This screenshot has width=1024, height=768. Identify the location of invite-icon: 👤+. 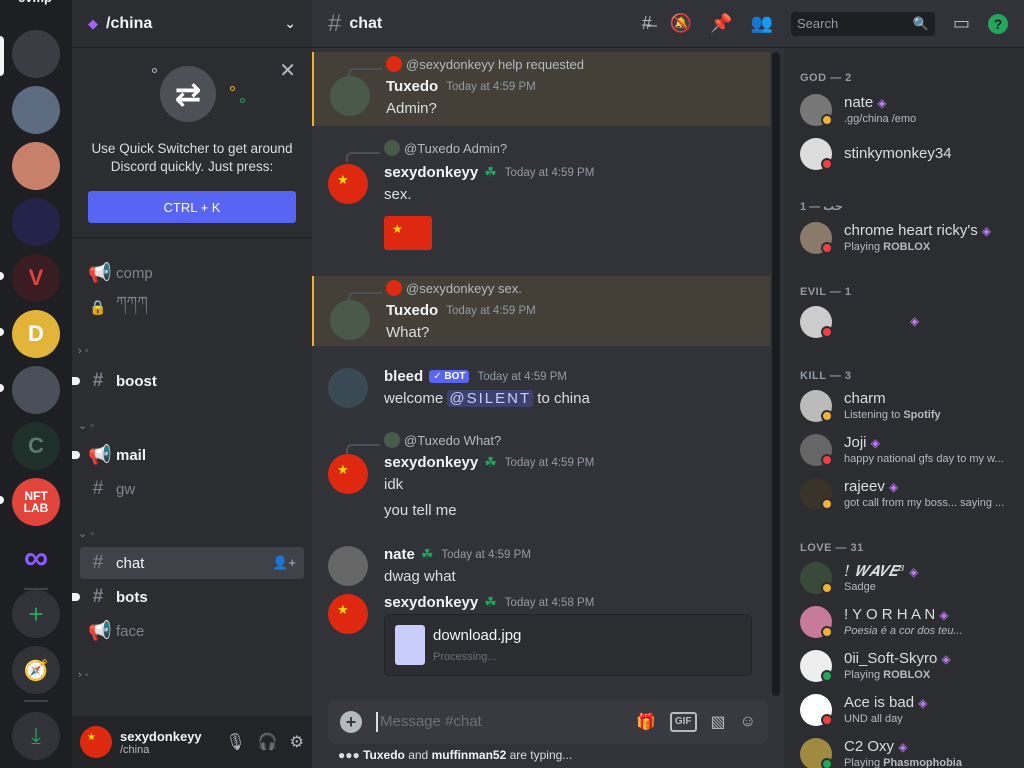
(284, 563).